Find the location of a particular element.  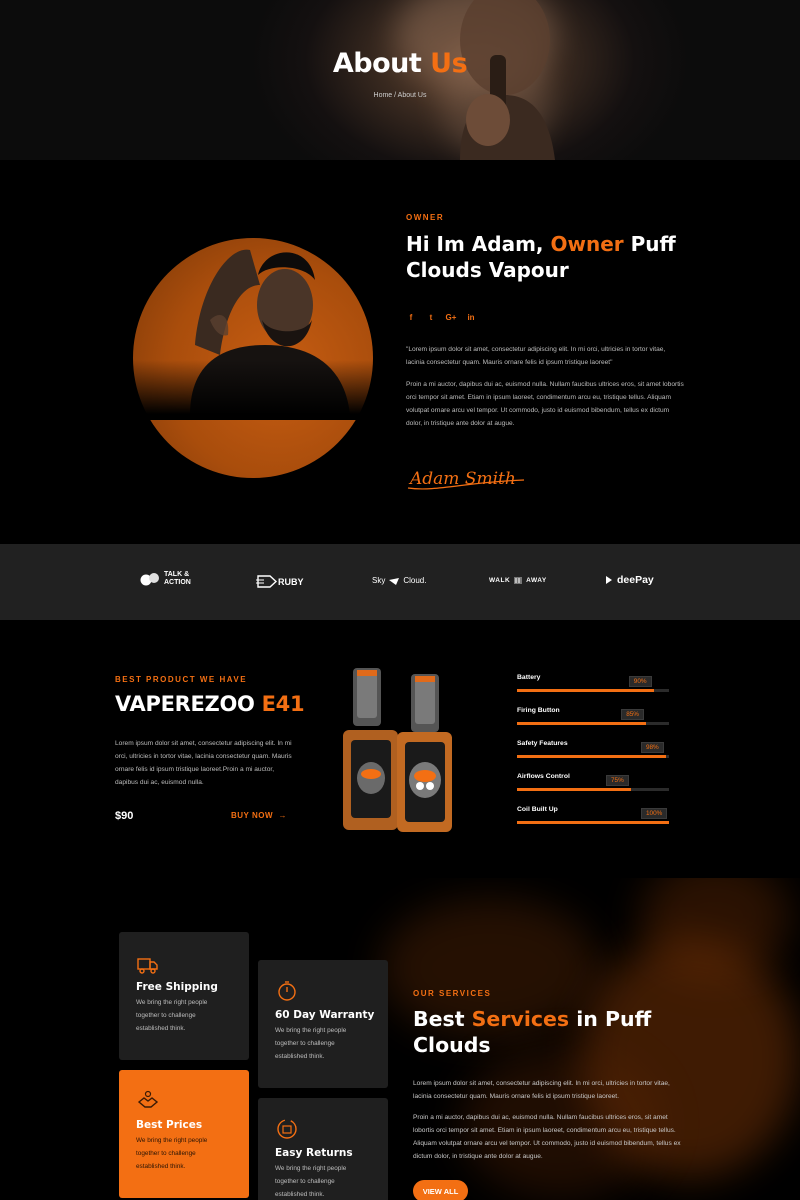

brand-label: TALK & ACTION is located at coordinates (177, 578).